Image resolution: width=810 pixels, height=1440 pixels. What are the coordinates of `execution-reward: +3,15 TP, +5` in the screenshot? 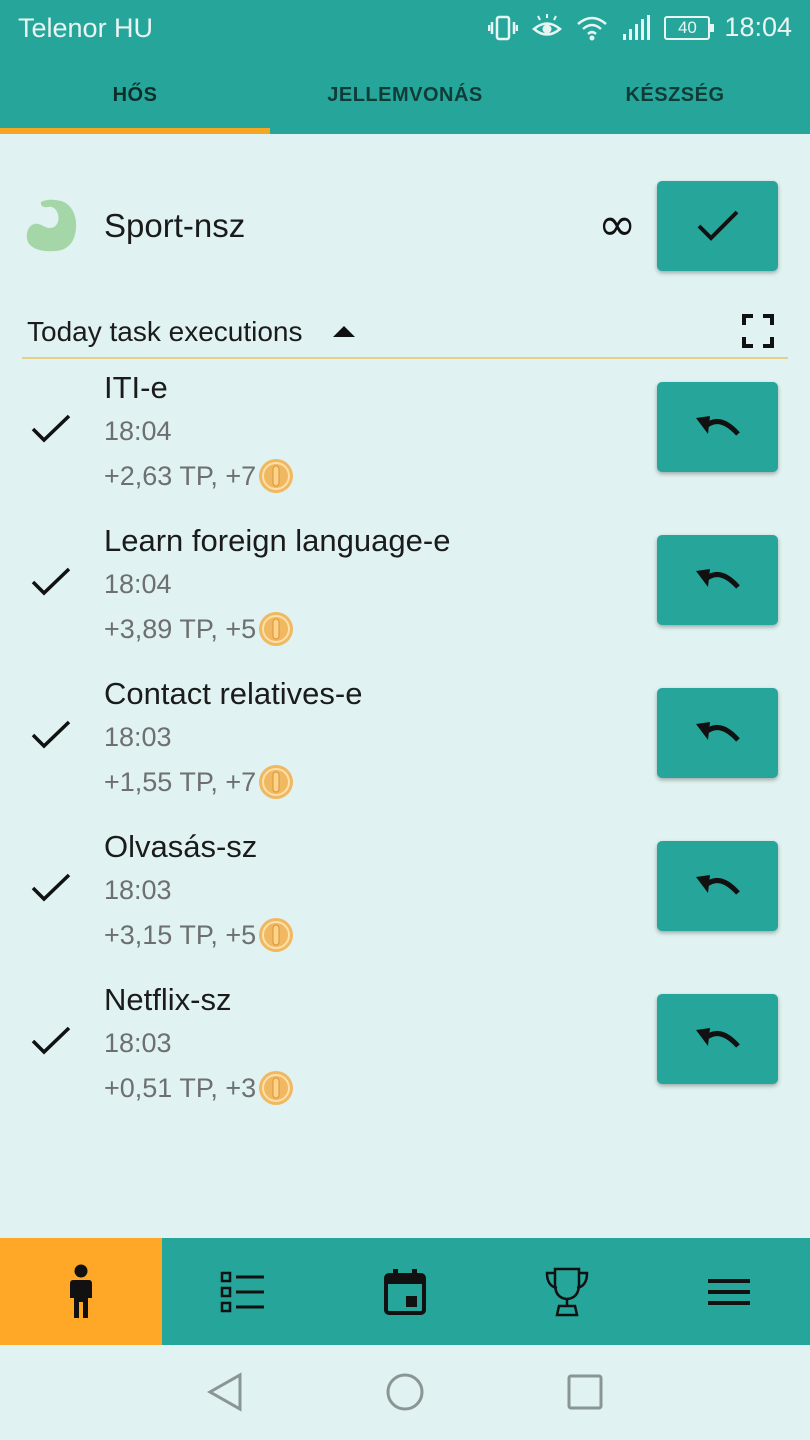 It's located at (199, 935).